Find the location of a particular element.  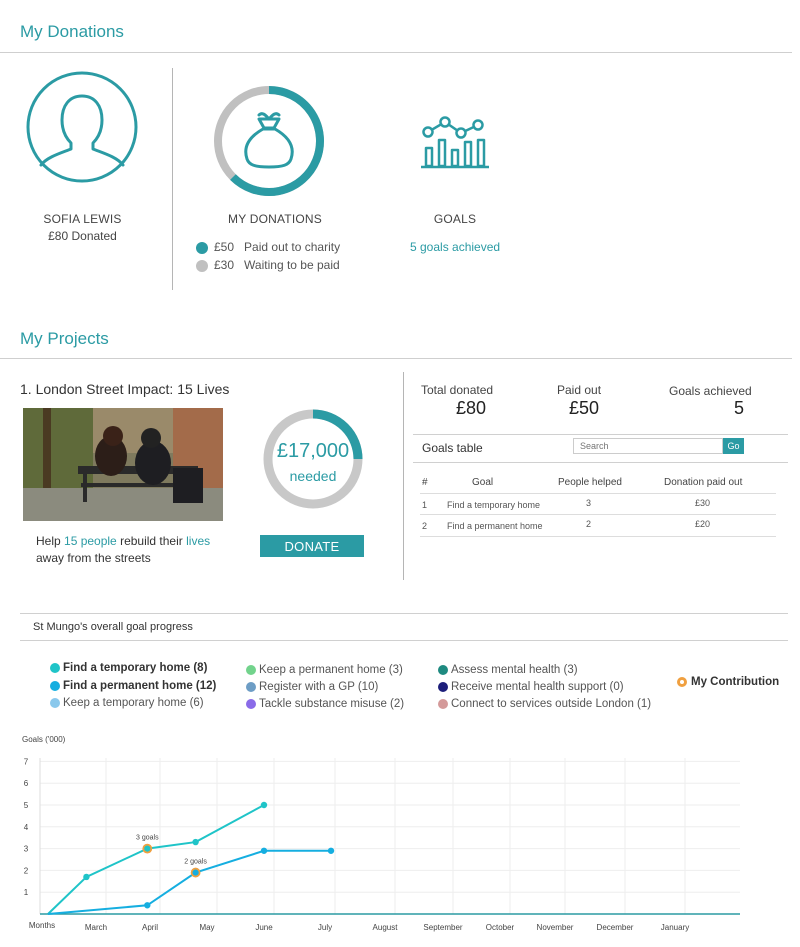

goals-heading: GOALS is located at coordinates (455, 219).